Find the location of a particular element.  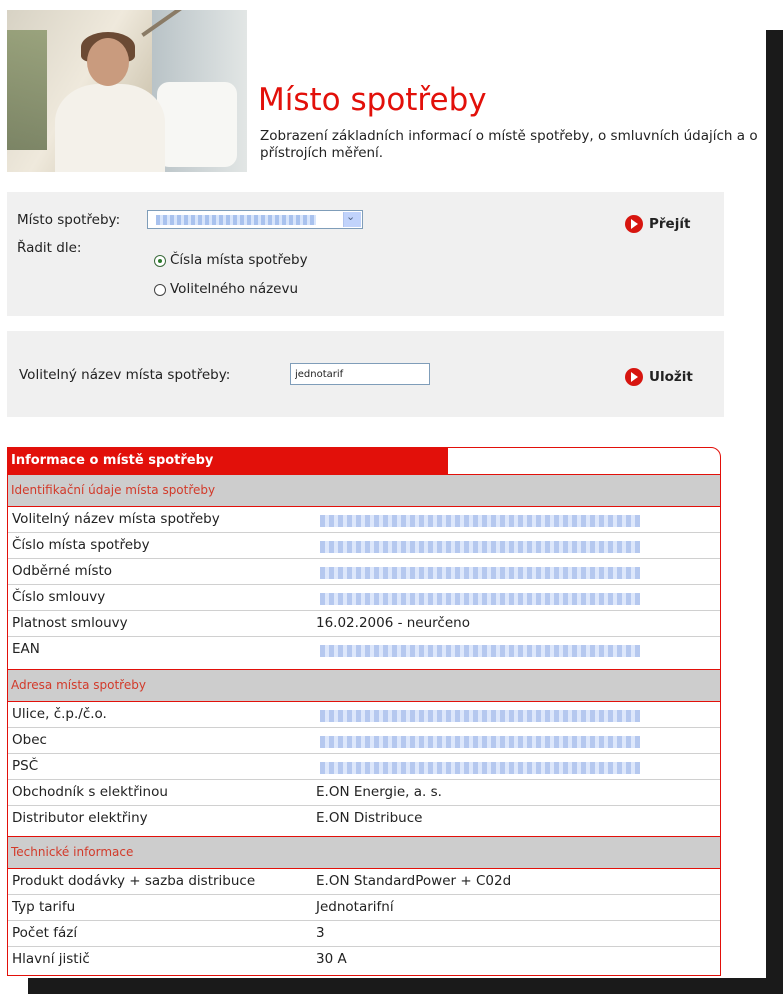

table-row: Platnost smlouvy 16.02.2006 - neurčeno is located at coordinates (364, 624).